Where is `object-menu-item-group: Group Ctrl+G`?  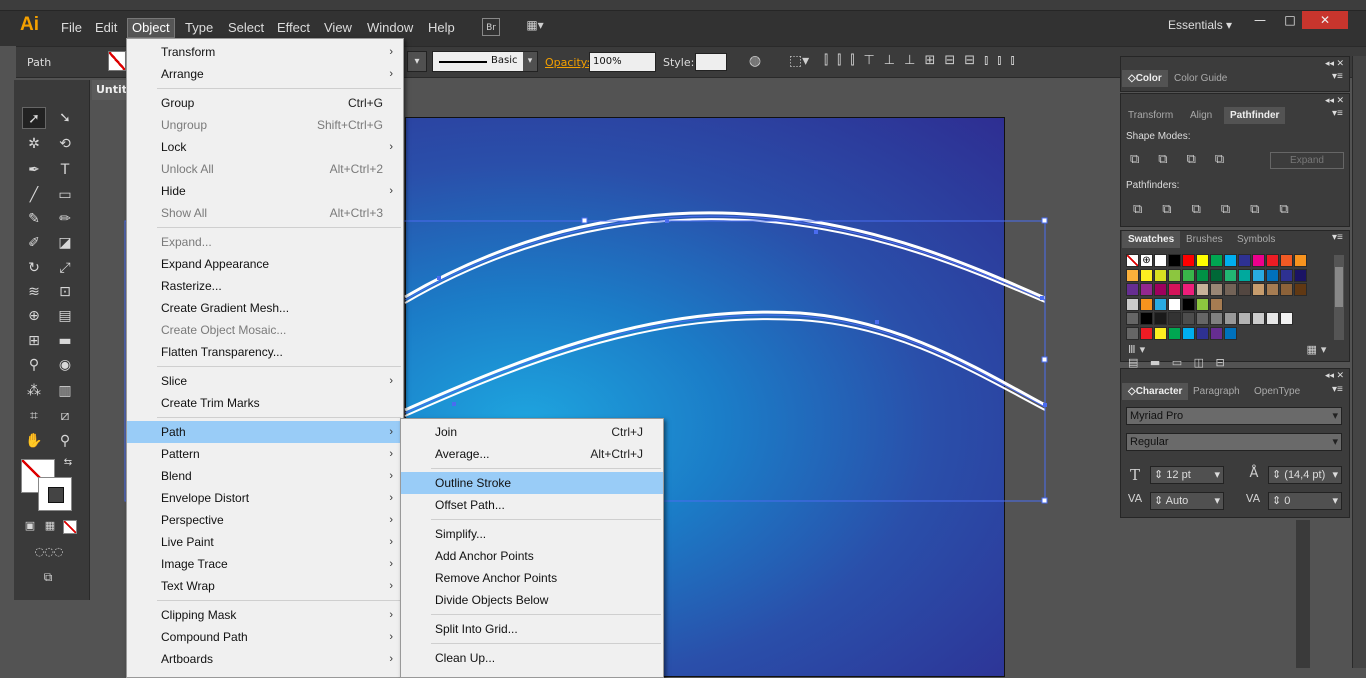 object-menu-item-group: Group Ctrl+G is located at coordinates (265, 103).